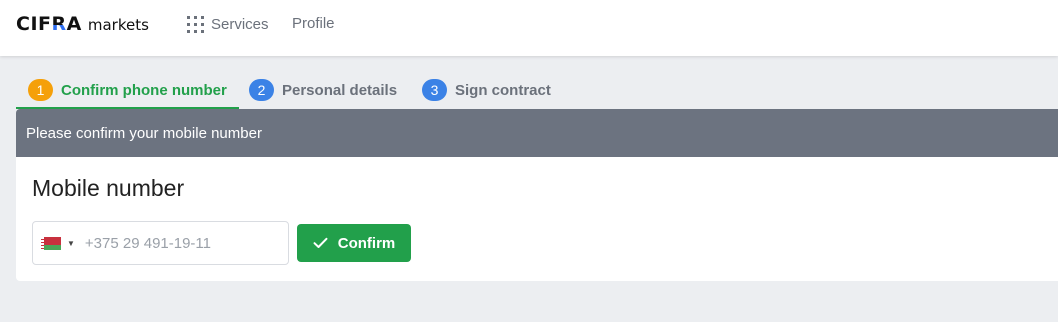  What do you see at coordinates (40, 90) in the screenshot?
I see `step-number-badge: 1` at bounding box center [40, 90].